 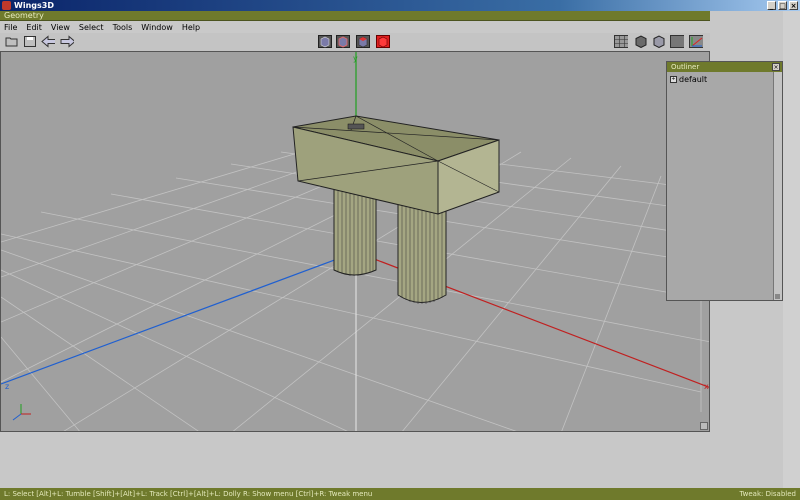 What do you see at coordinates (11, 27) in the screenshot?
I see `menu-file: File` at bounding box center [11, 27].